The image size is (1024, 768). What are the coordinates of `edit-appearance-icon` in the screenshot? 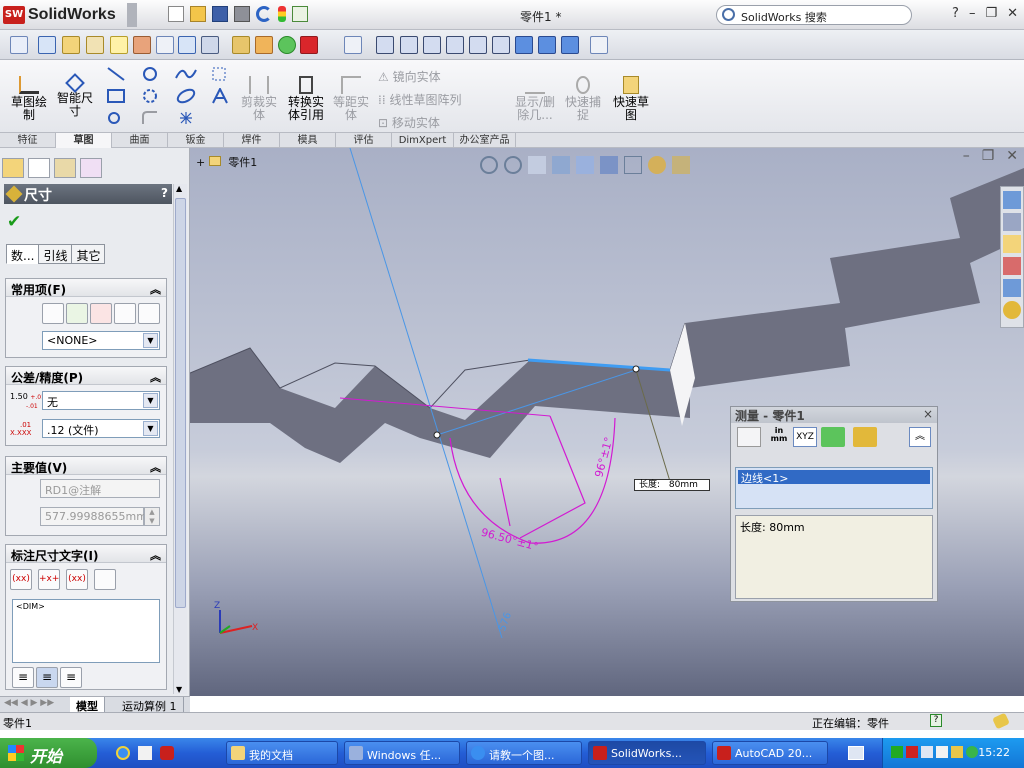 It's located at (657, 165).